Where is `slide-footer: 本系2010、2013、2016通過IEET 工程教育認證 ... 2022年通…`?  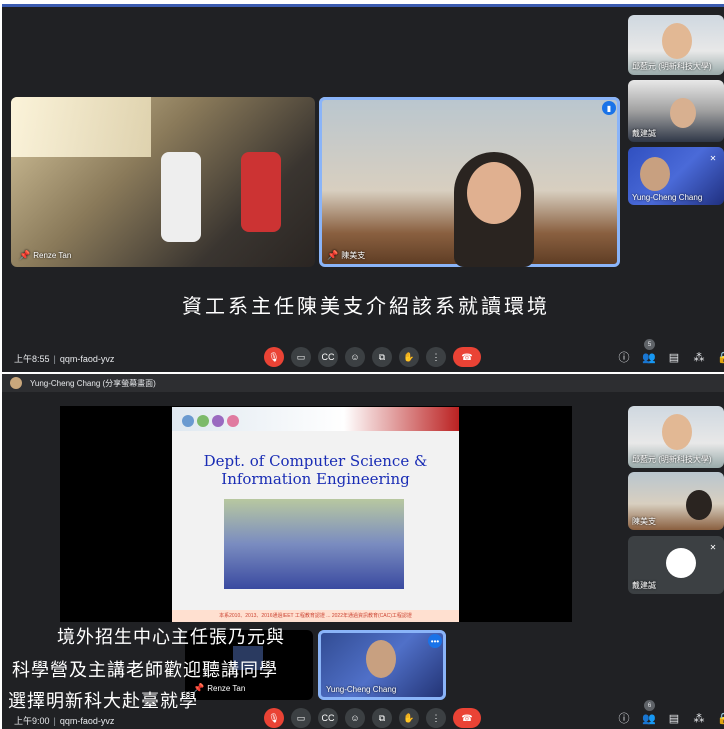 slide-footer: 本系2010、2013、2016通過IEET 工程教育認證 ... 2022年通… is located at coordinates (315, 616).